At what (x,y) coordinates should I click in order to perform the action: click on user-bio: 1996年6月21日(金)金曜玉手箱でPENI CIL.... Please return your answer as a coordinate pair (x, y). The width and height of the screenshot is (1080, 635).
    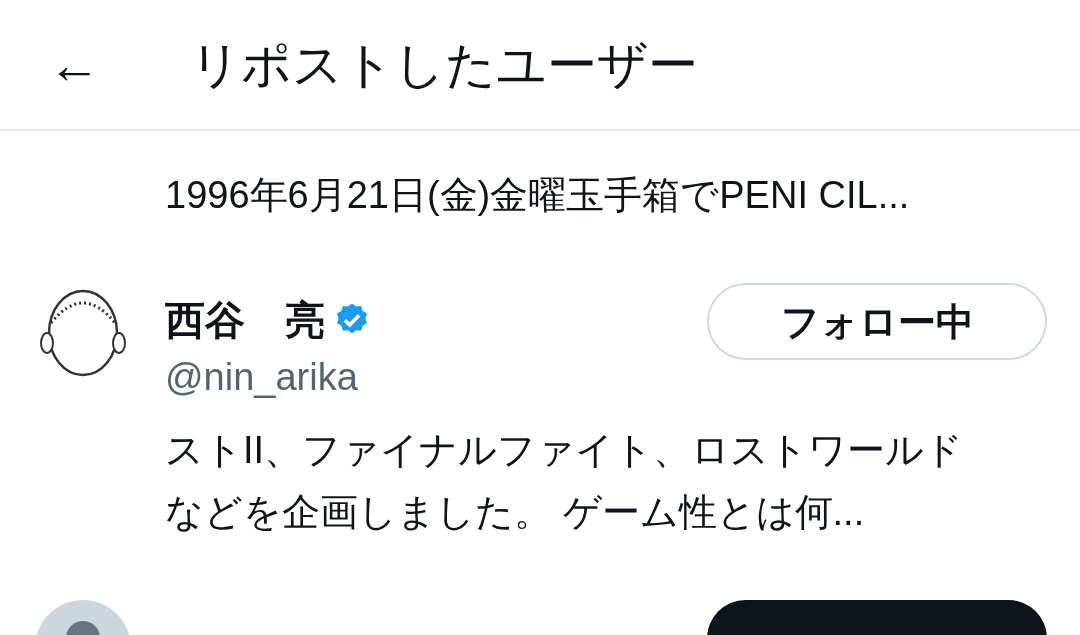
    Looking at the image, I should click on (538, 195).